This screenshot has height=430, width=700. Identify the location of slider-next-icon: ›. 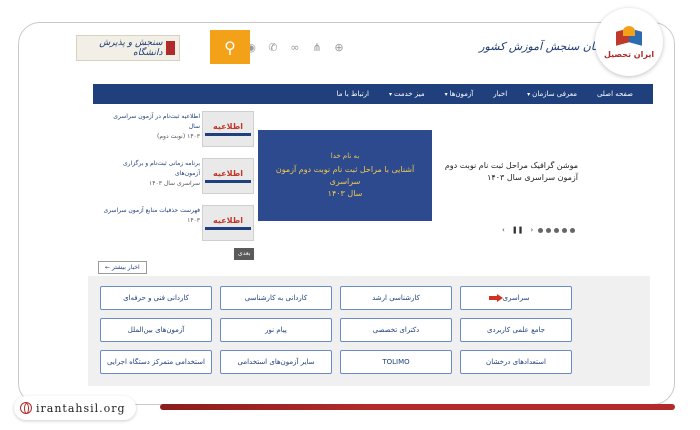
(532, 230).